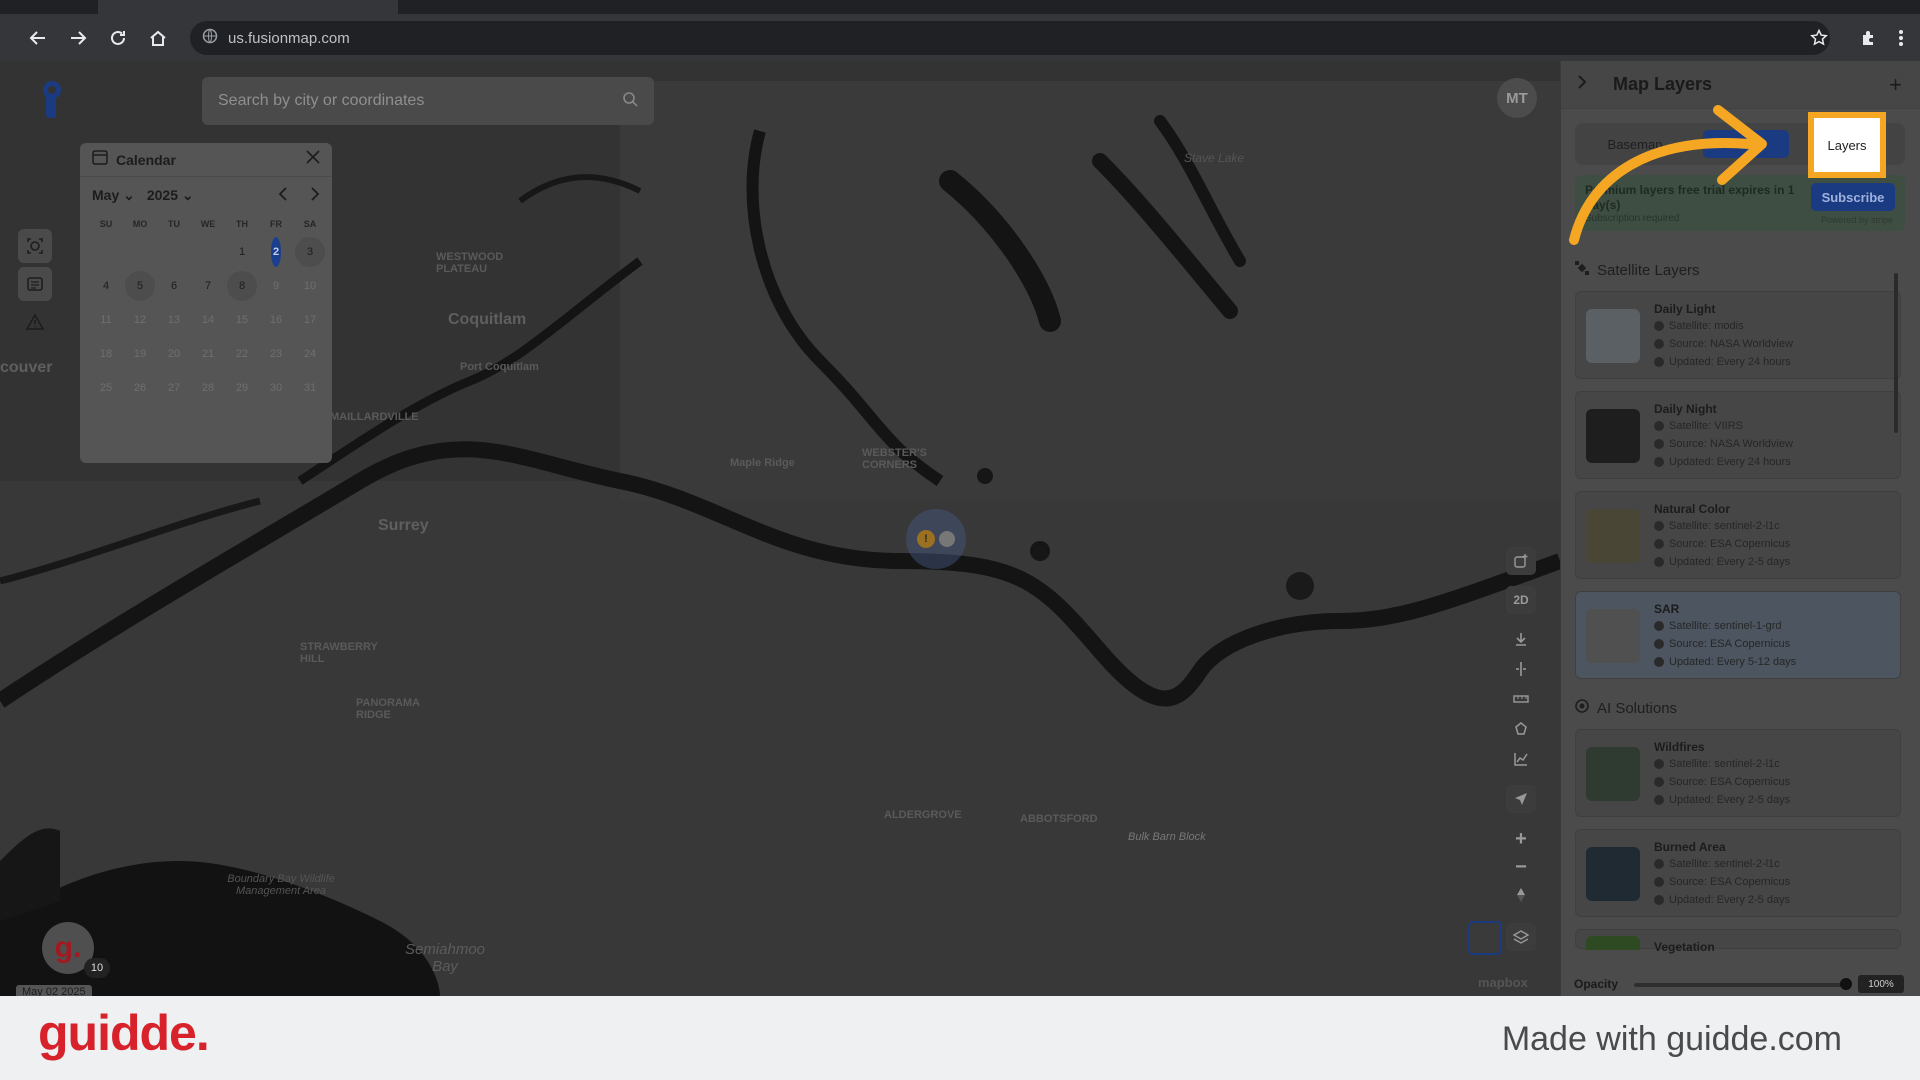 The image size is (1920, 1080). I want to click on home-icon, so click(158, 38).